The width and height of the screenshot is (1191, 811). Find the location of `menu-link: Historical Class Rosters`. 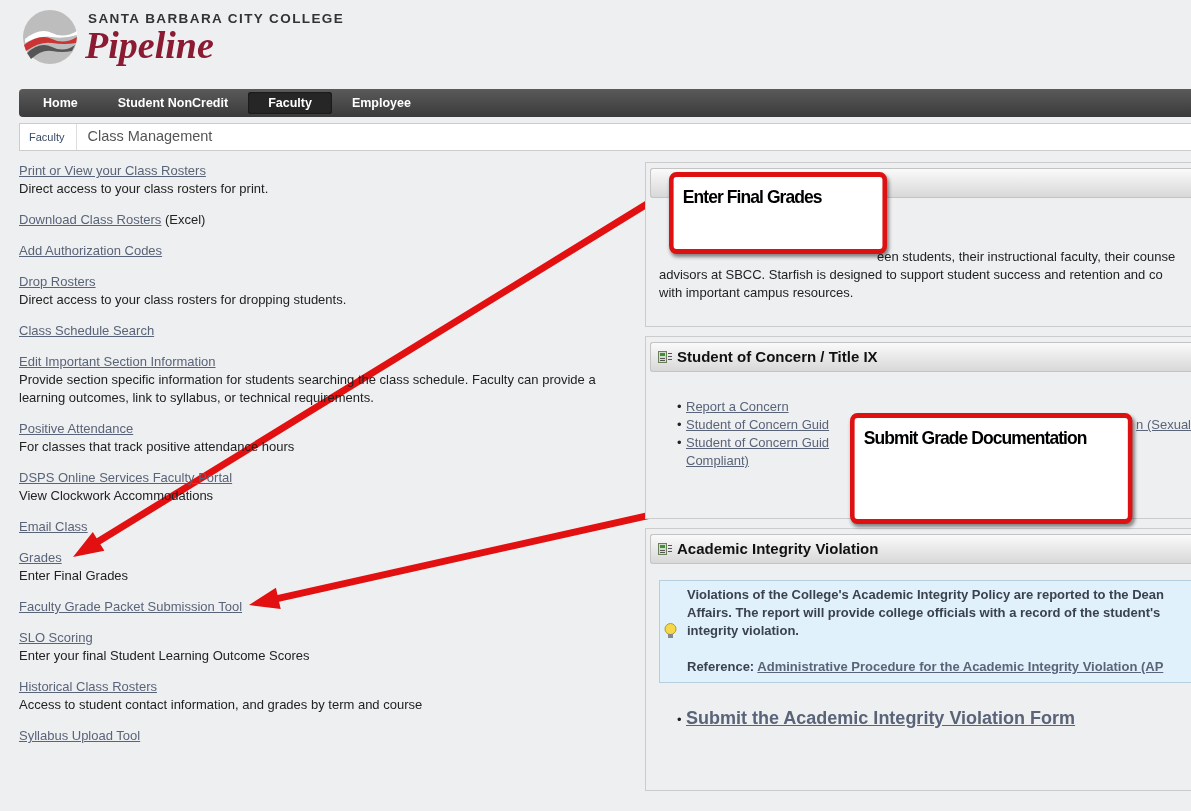

menu-link: Historical Class Rosters is located at coordinates (88, 686).